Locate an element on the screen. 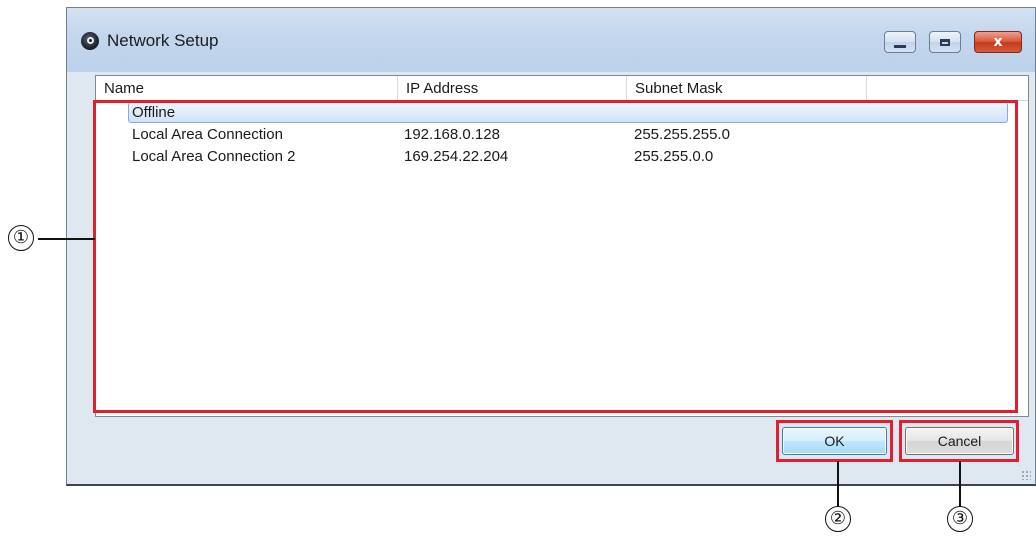 This screenshot has width=1036, height=536. row-name: Local Area Connection is located at coordinates (207, 134).